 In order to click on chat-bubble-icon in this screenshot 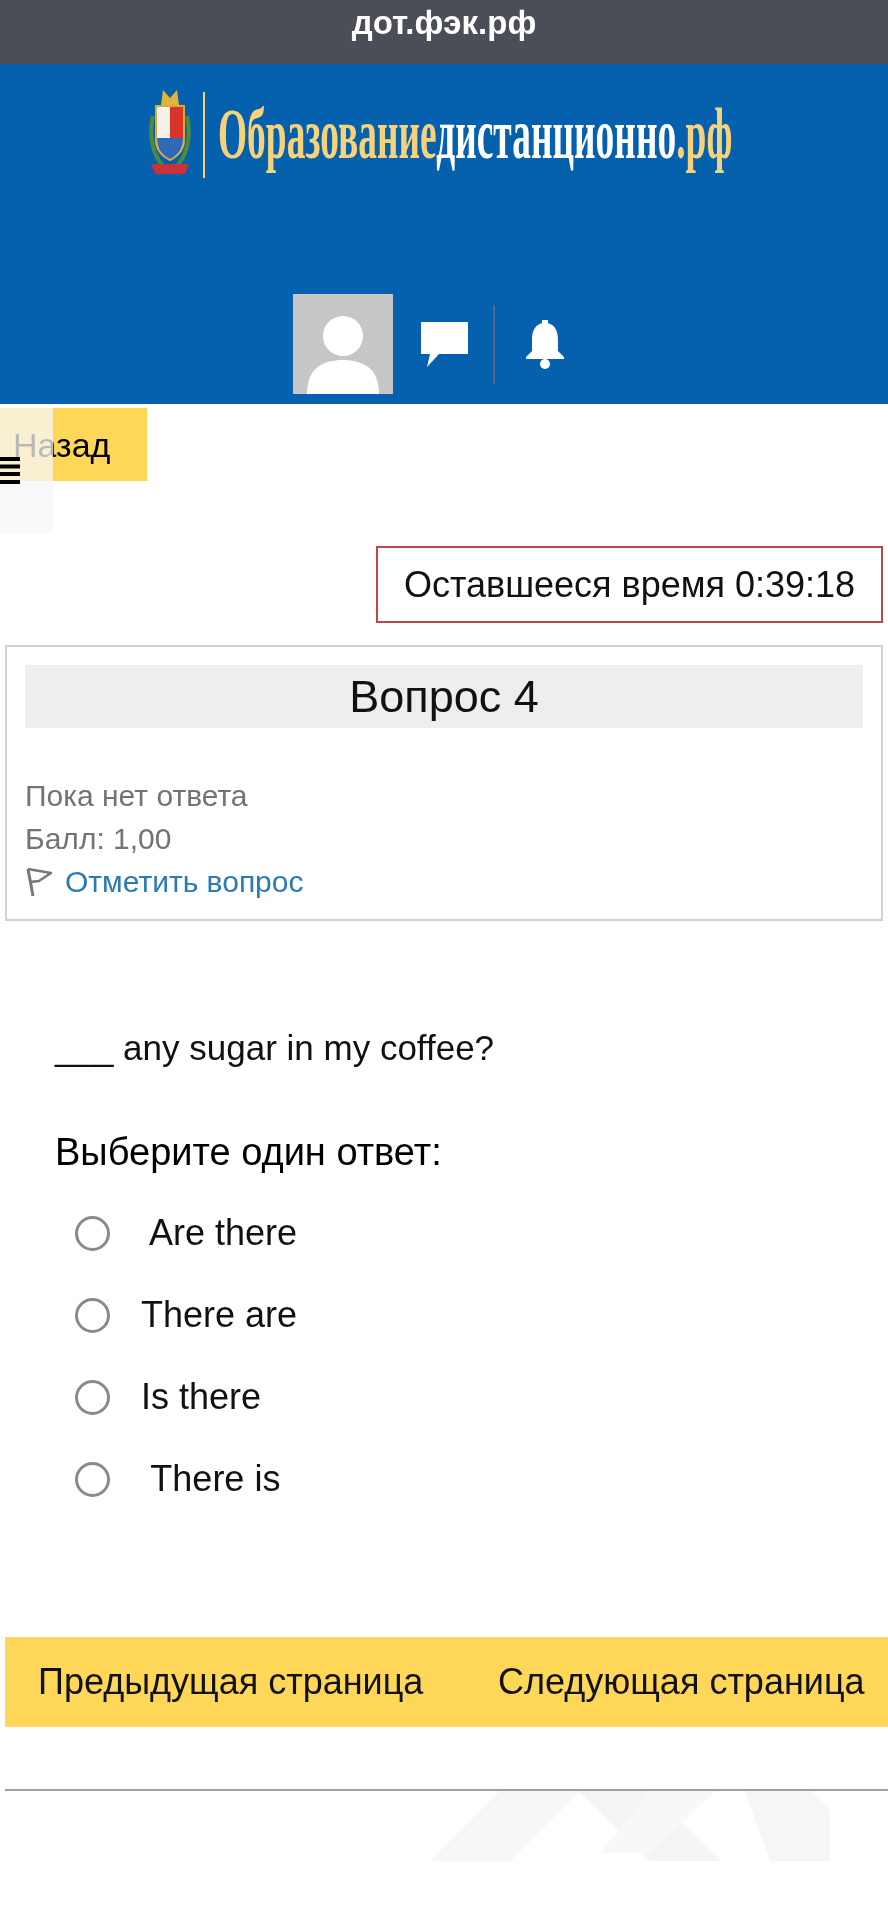, I will do `click(444, 344)`.